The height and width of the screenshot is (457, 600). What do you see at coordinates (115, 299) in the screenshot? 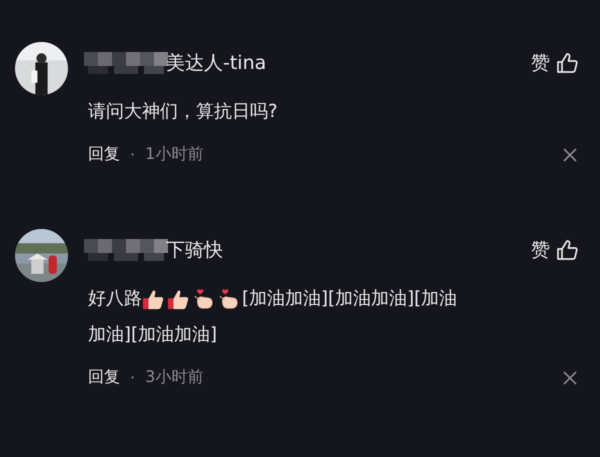
I see `comment-text: 好八路` at bounding box center [115, 299].